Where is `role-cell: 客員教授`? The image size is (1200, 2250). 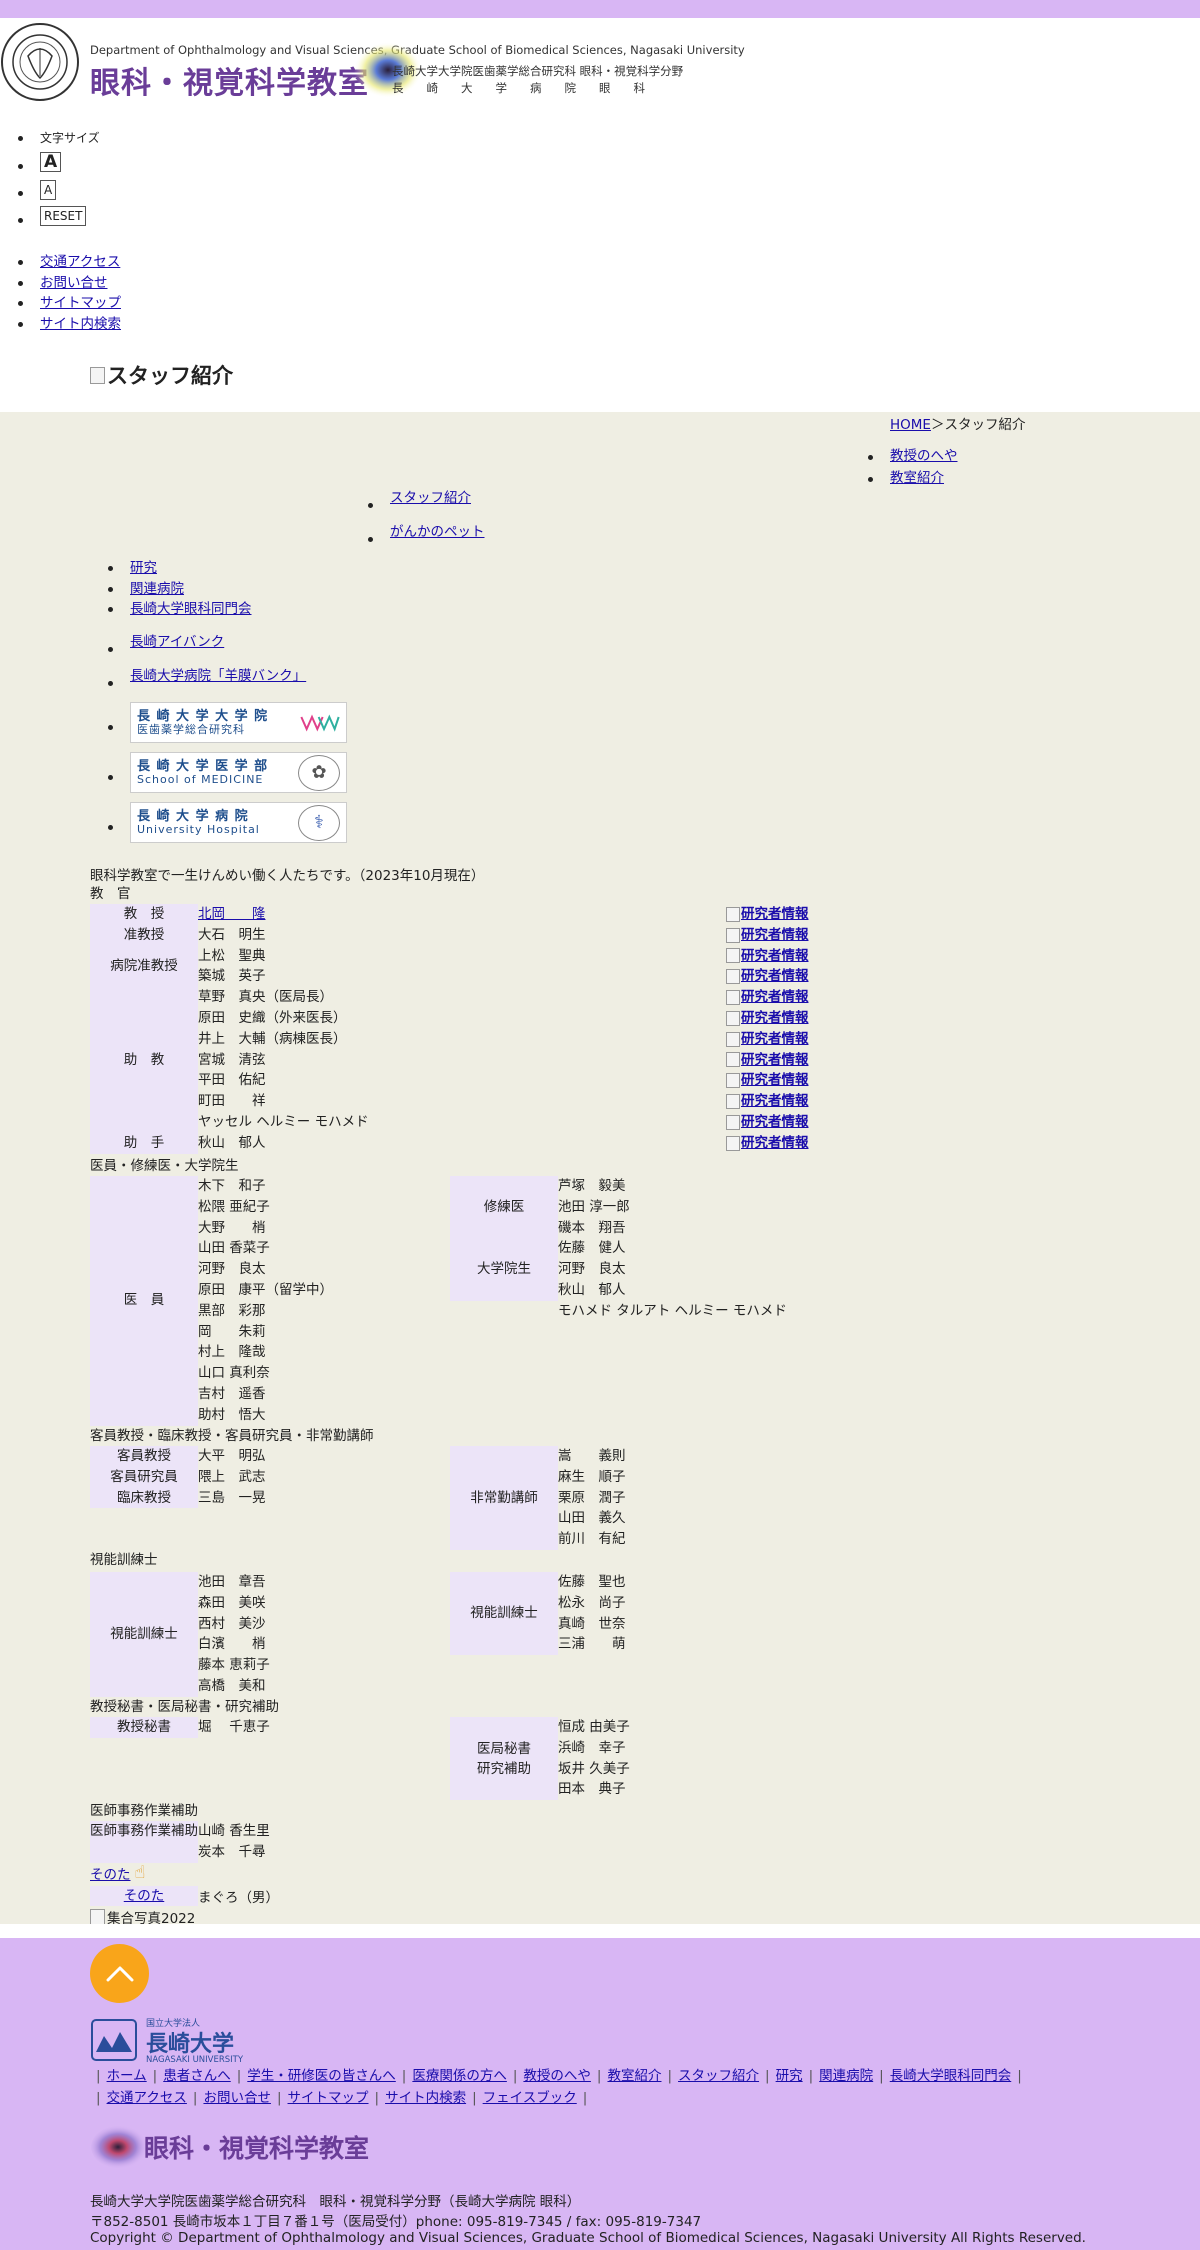 role-cell: 客員教授 is located at coordinates (144, 1456).